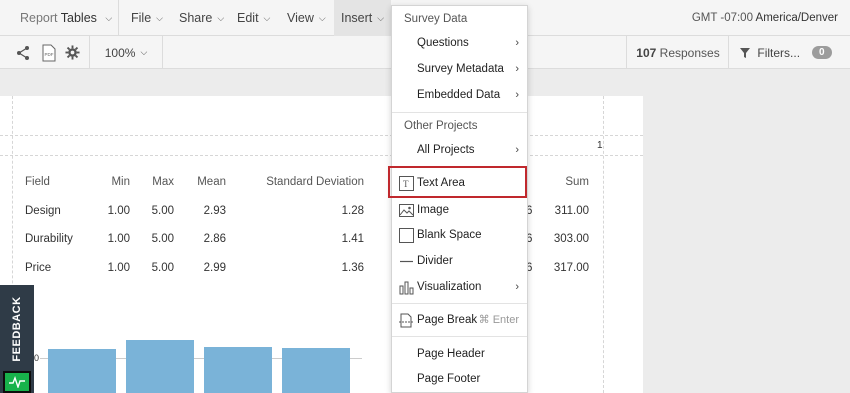 This screenshot has height=393, width=850. I want to click on timezone-name: America/Denver, so click(796, 18).